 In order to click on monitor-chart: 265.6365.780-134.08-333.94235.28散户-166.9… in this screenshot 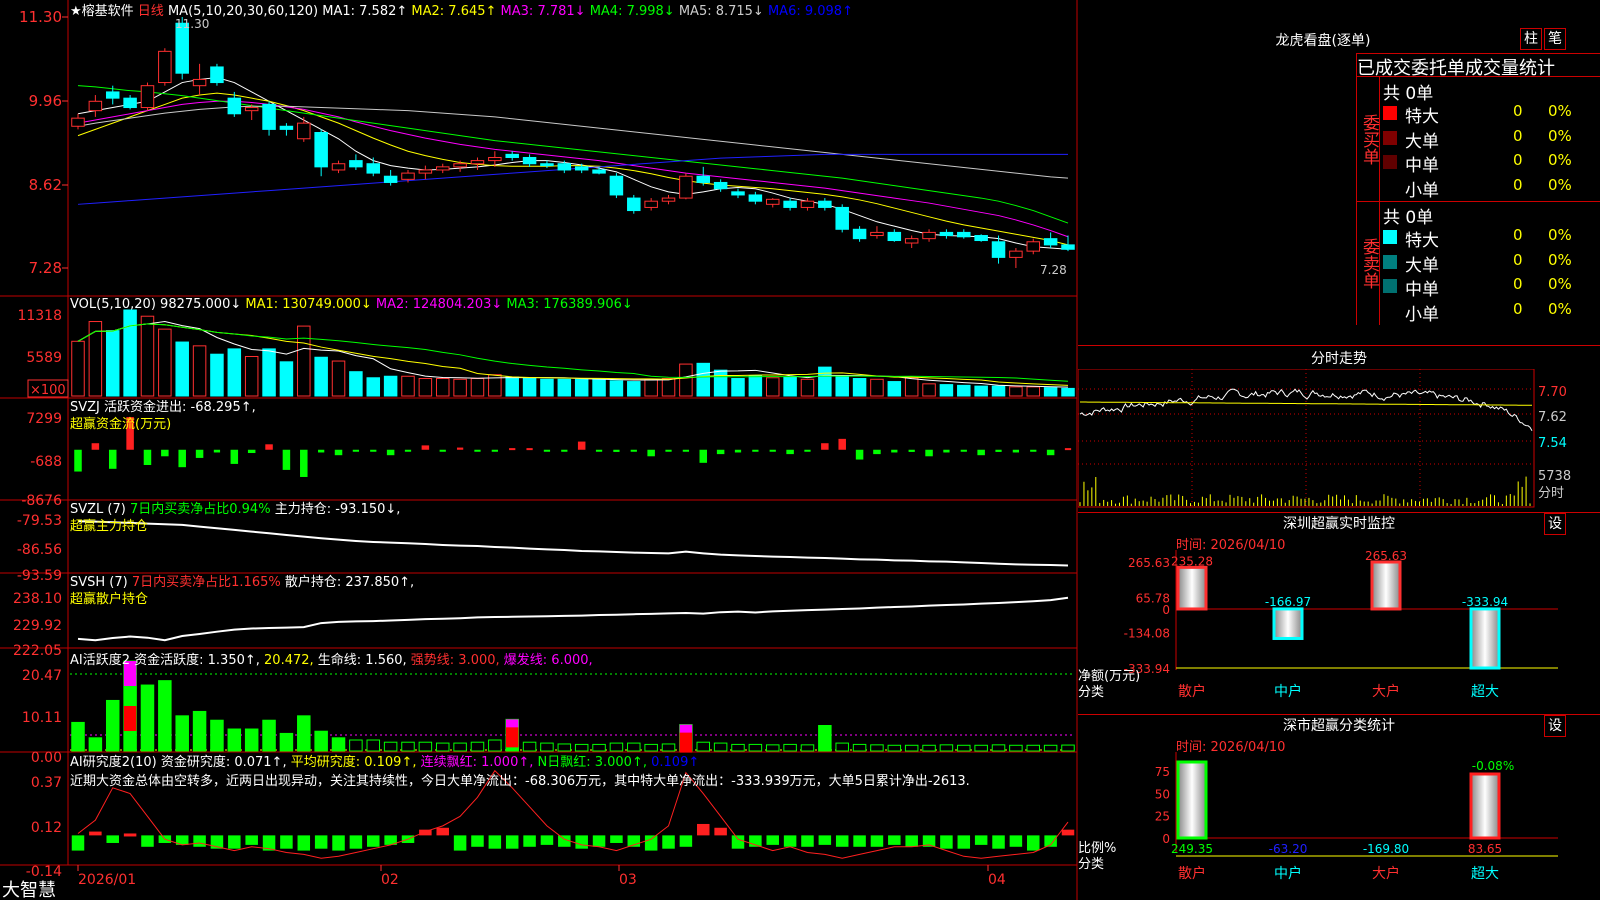, I will do `click(1339, 631)`.